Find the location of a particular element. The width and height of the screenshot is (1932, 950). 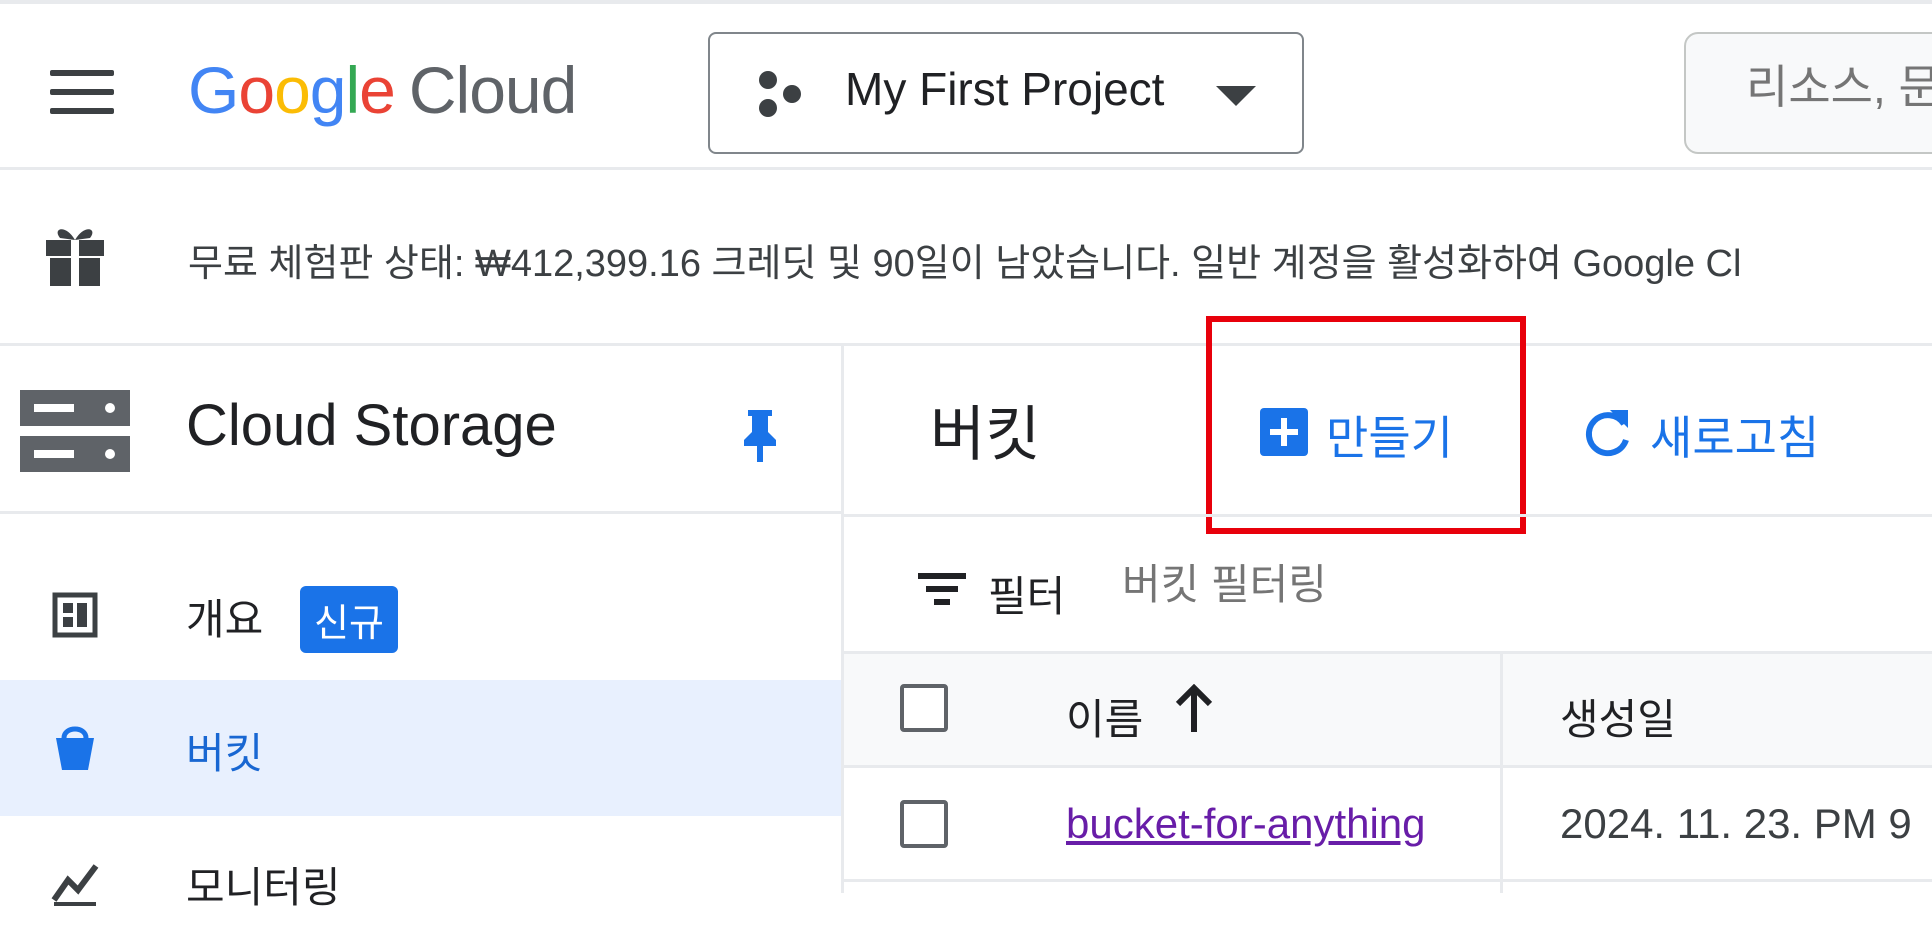

main-menu-icon is located at coordinates (82, 92).